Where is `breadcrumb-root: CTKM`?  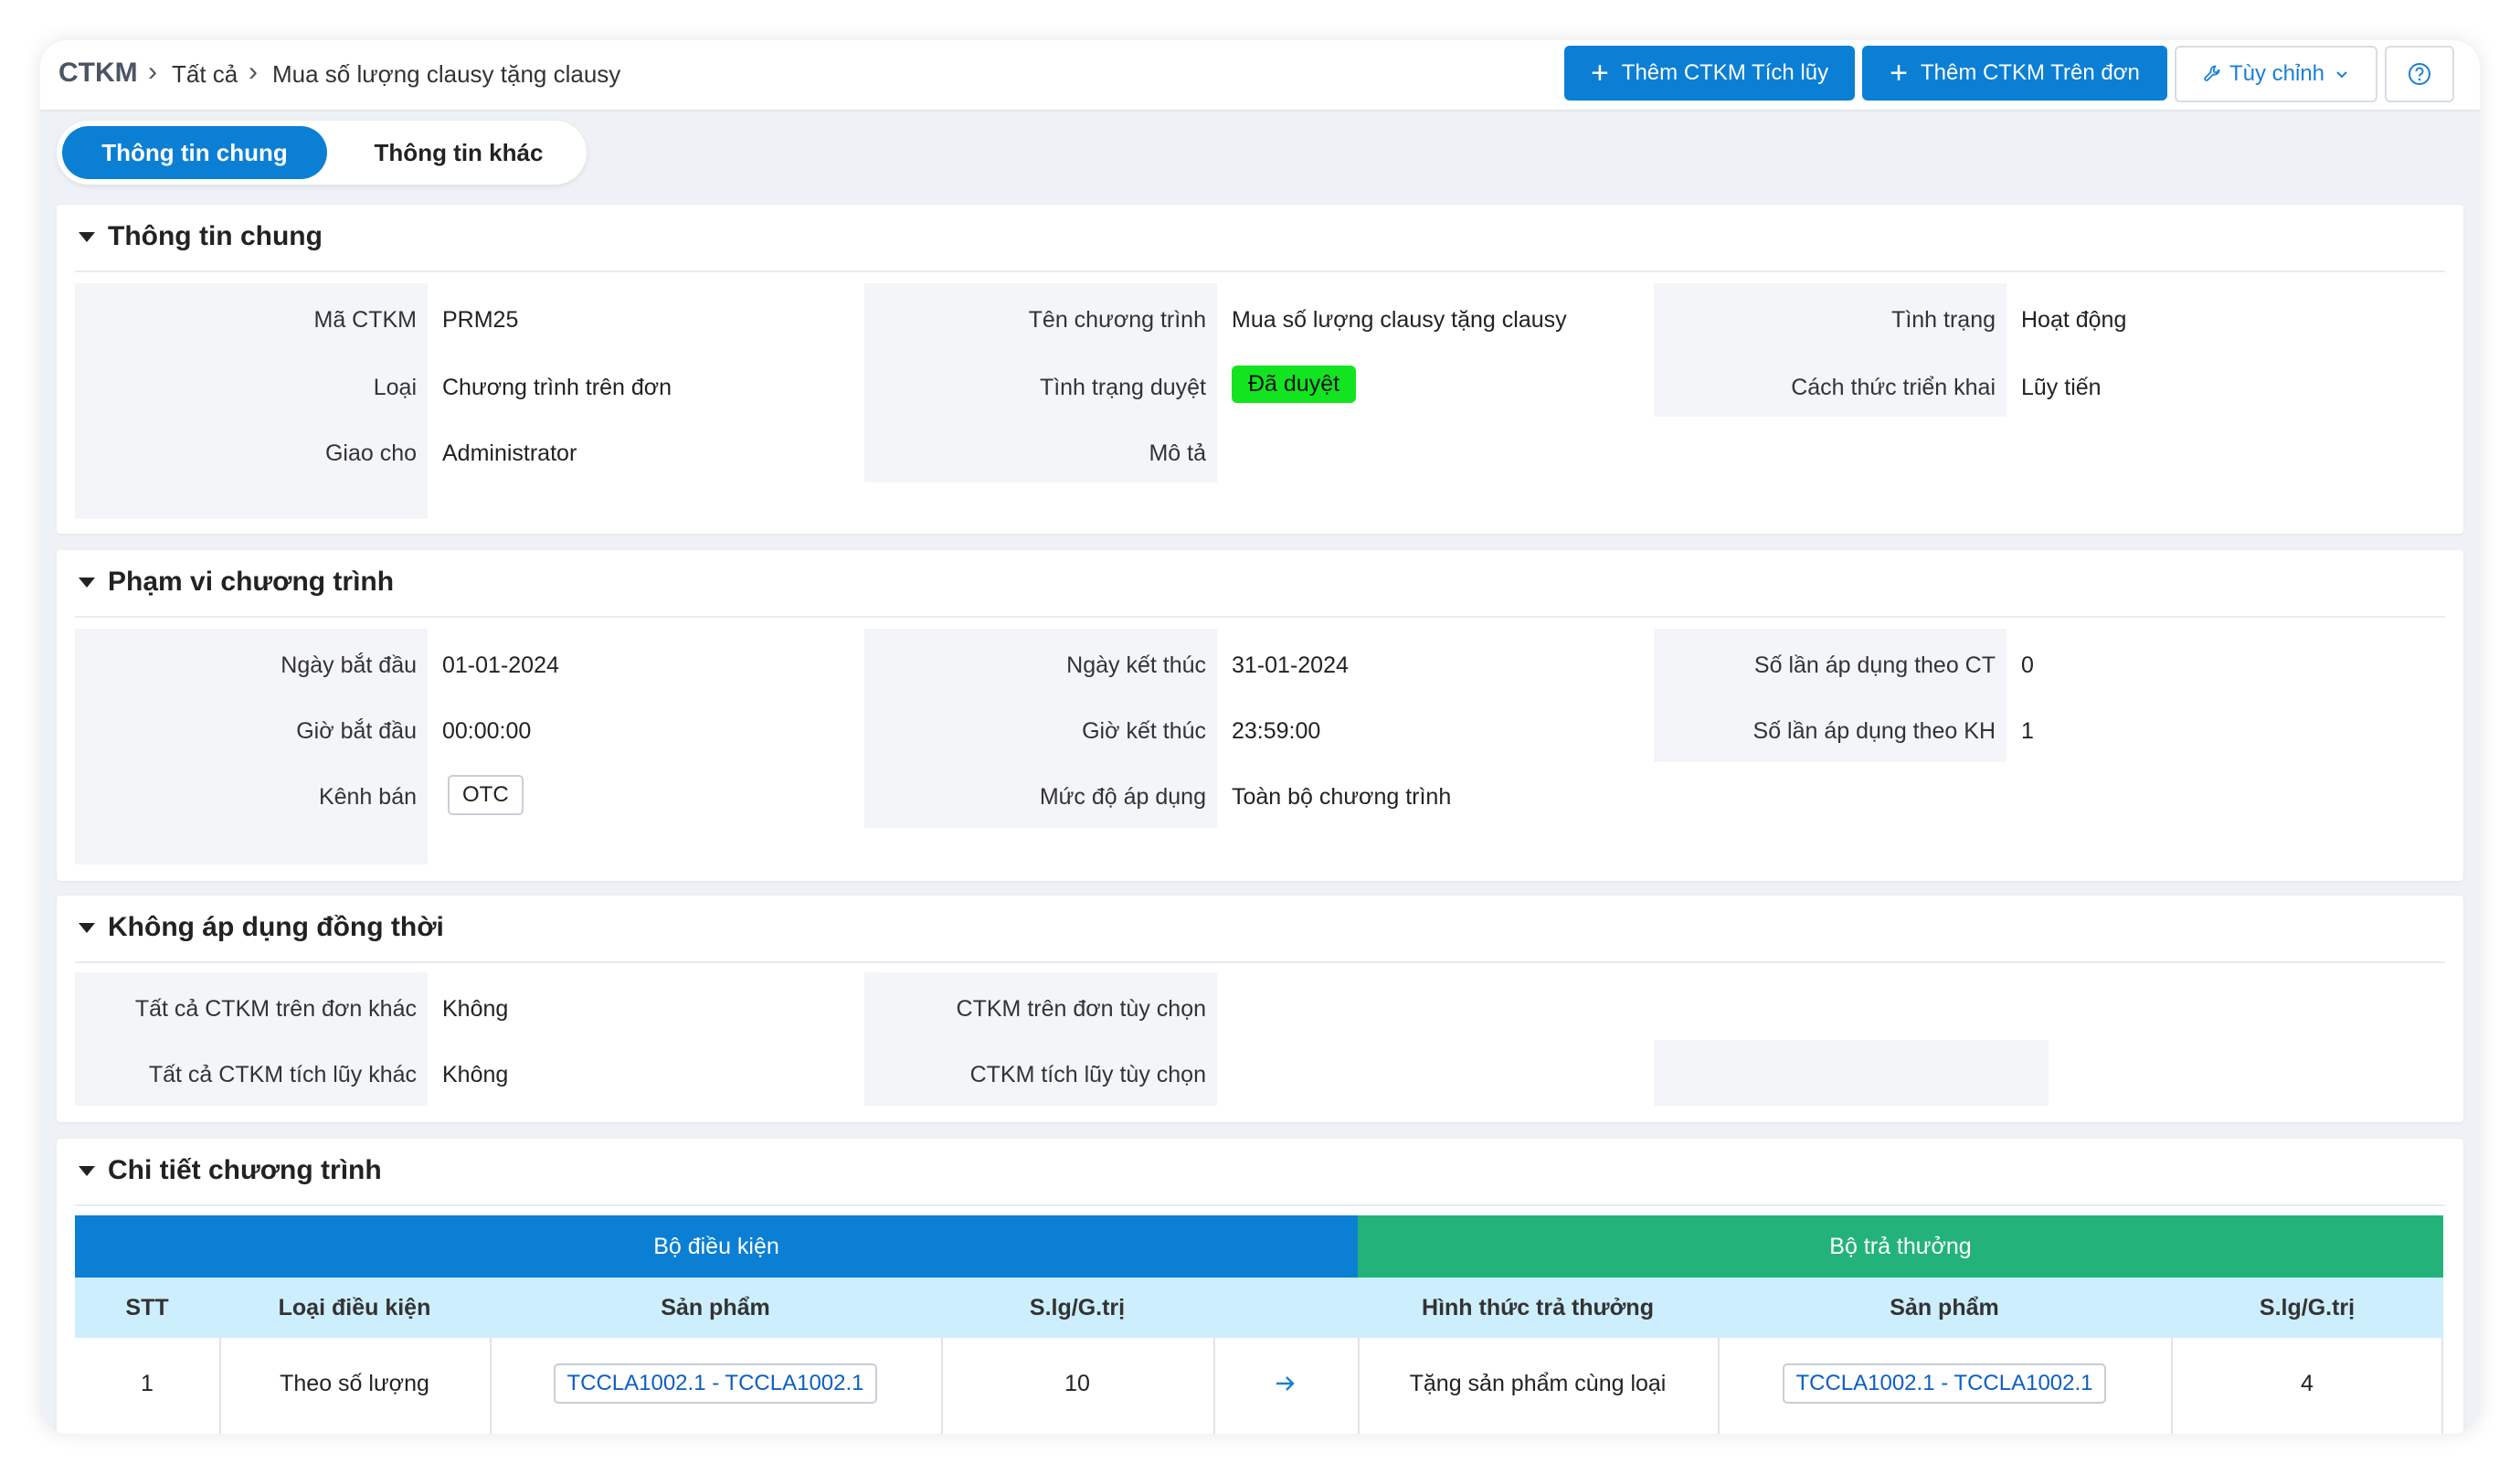 breadcrumb-root: CTKM is located at coordinates (98, 73).